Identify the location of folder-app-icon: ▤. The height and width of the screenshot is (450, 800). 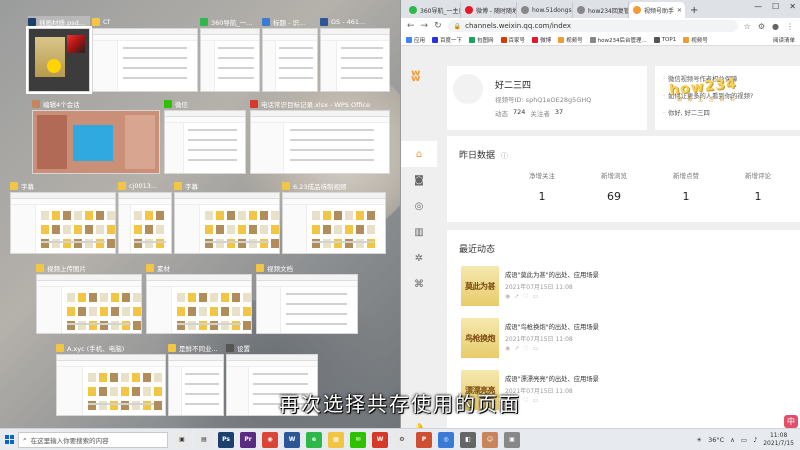
(204, 439).